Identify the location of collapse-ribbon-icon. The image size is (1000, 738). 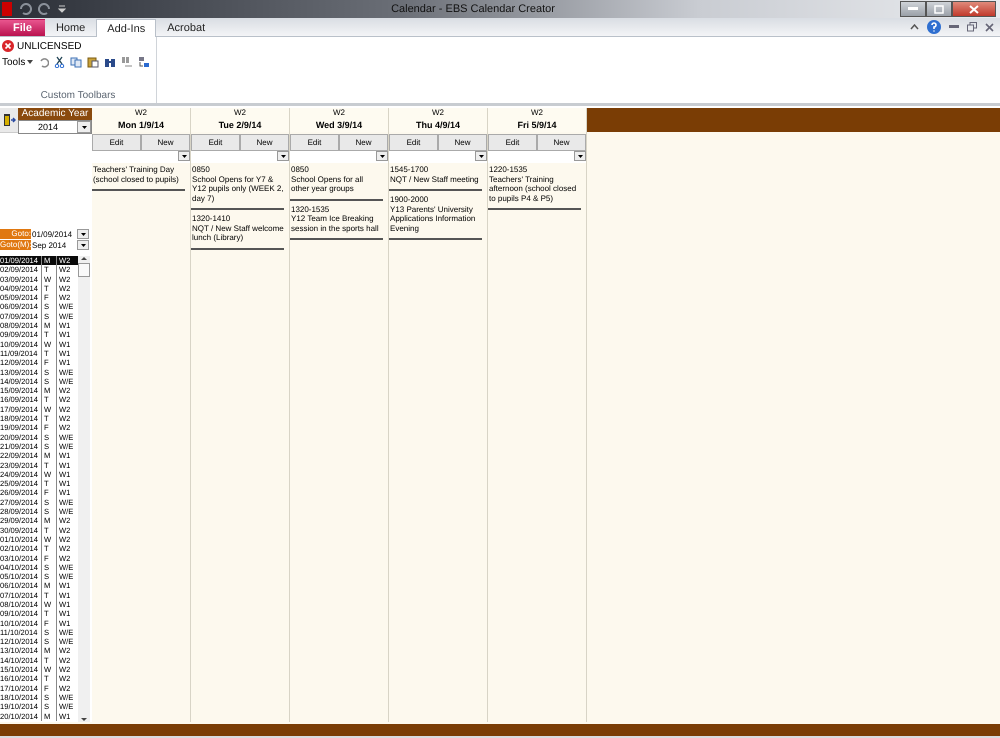
(914, 27).